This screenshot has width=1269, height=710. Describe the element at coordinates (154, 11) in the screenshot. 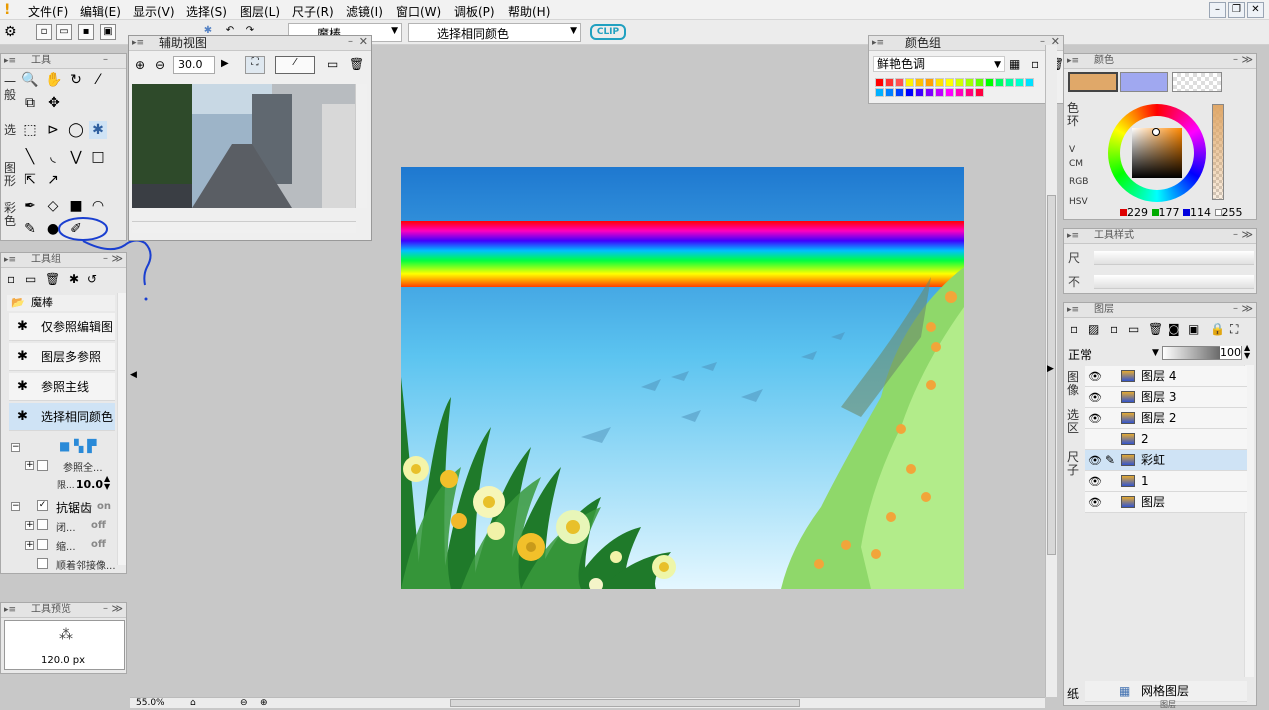

I see `menu-view: 显示(V)` at that location.